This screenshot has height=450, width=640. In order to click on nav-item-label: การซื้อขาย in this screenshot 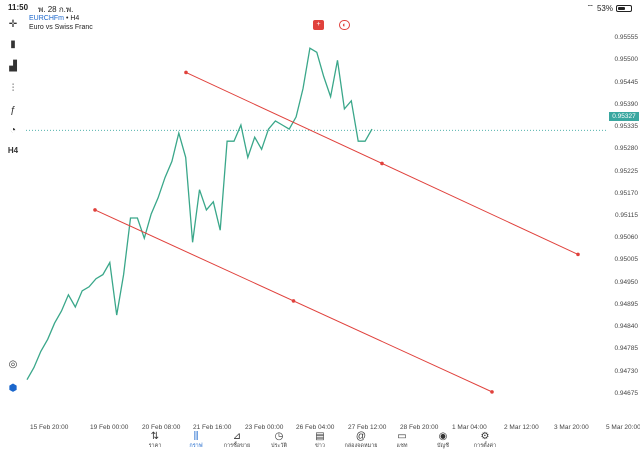, I will do `click(237, 446)`.